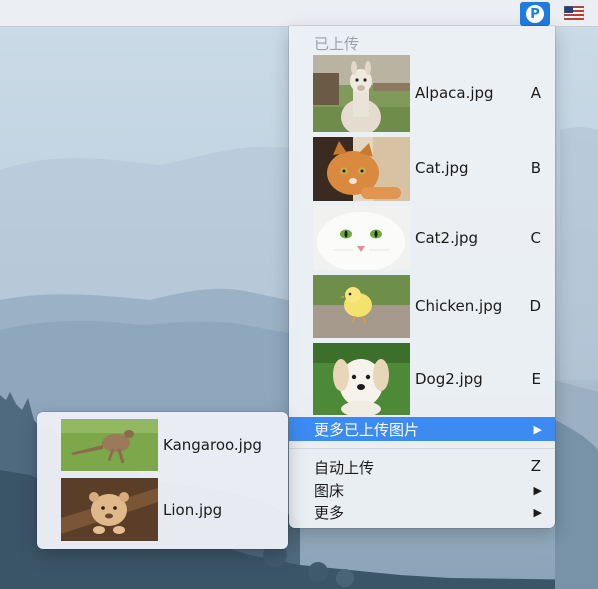  Describe the element at coordinates (193, 510) in the screenshot. I see `item-label: Lion.jpg` at that location.